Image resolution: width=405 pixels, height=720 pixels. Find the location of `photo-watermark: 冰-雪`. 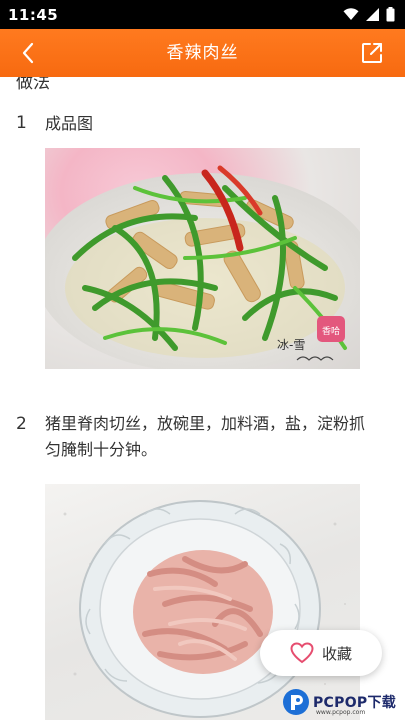

photo-watermark: 冰-雪 is located at coordinates (291, 345).